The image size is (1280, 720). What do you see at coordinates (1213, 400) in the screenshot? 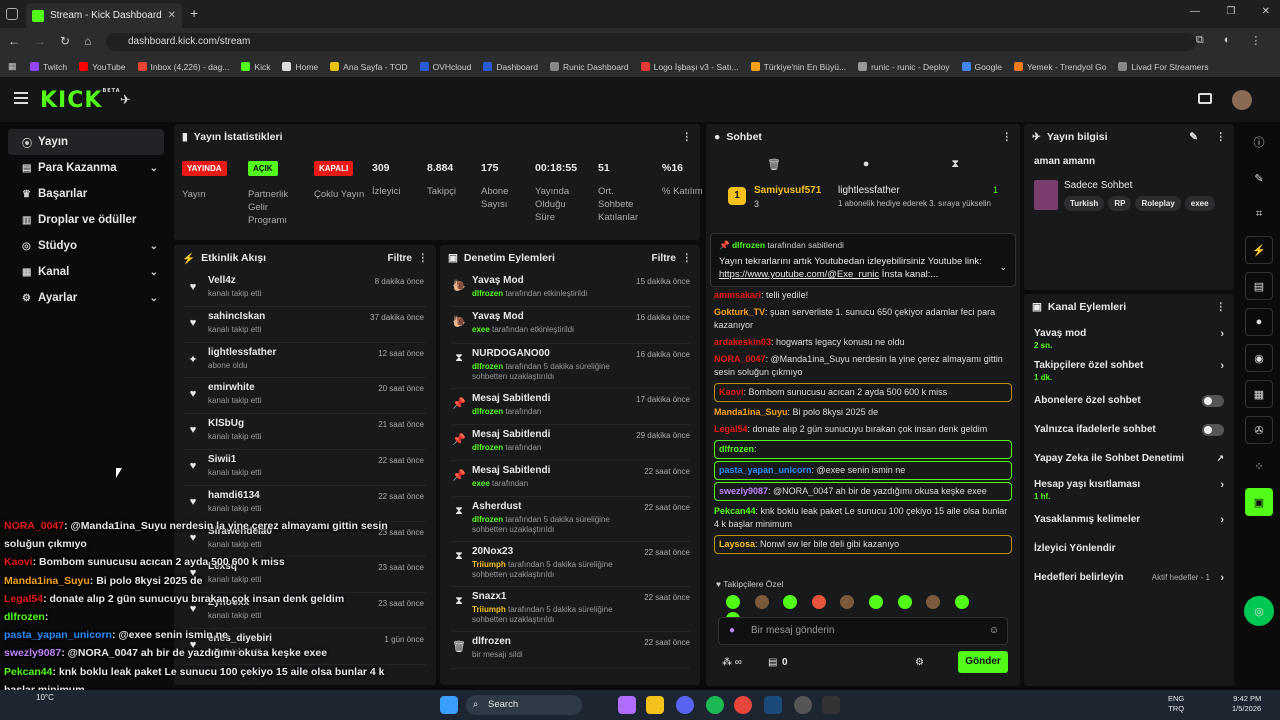
I see `toggle-switch` at bounding box center [1213, 400].